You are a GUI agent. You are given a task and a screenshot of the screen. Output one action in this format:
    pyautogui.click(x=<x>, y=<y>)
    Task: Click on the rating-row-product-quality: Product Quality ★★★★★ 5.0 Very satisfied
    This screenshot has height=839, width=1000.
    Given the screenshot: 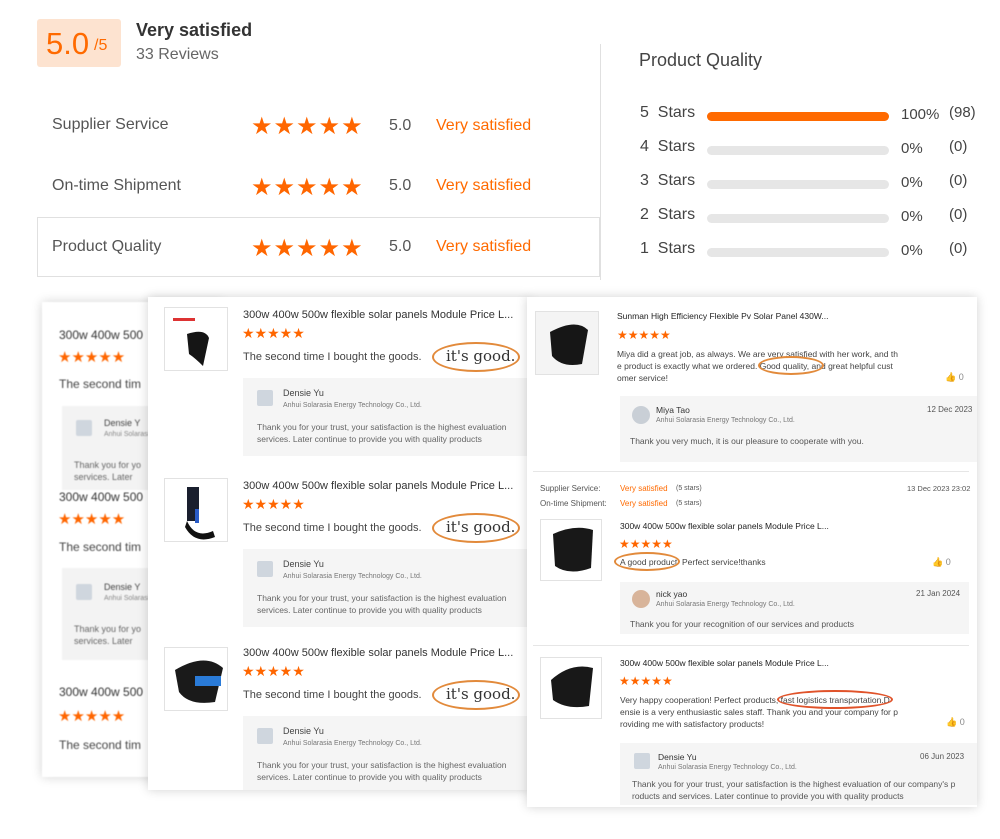 What is the action you would take?
    pyautogui.click(x=318, y=247)
    